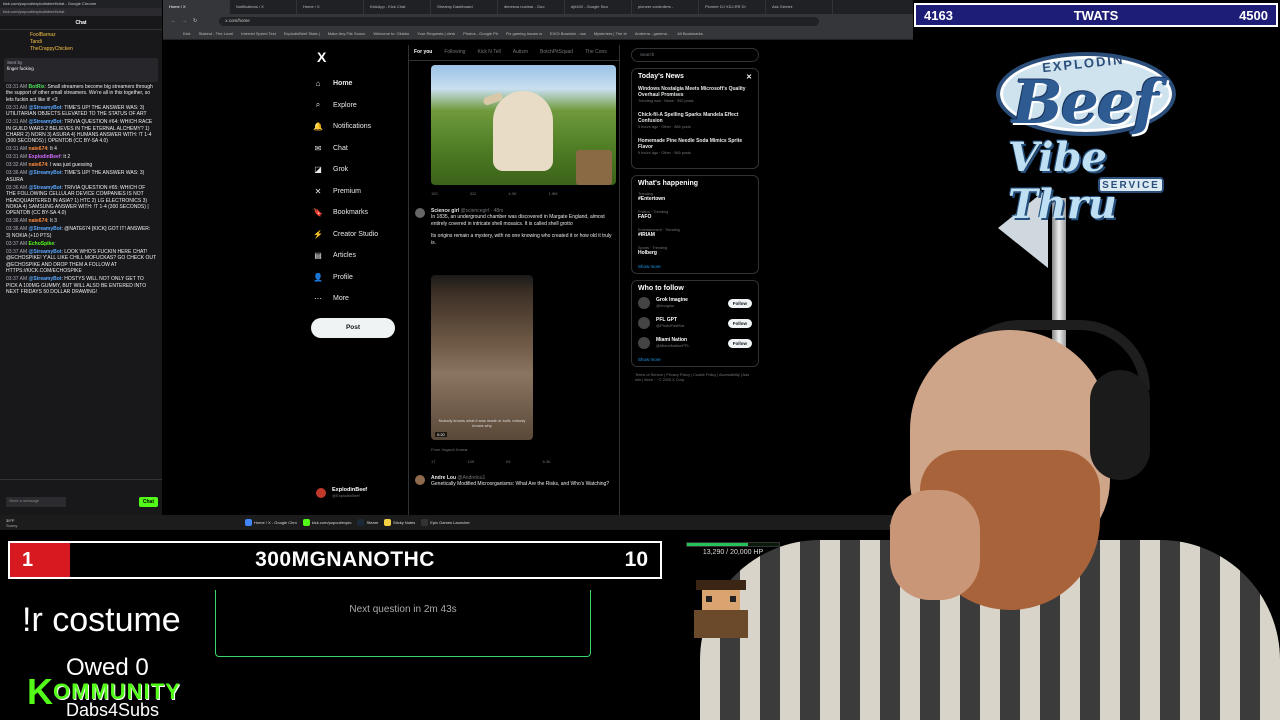 This screenshot has height=720, width=1280. I want to click on browser-tab: dimesna nuclear - Goo, so click(531, 7).